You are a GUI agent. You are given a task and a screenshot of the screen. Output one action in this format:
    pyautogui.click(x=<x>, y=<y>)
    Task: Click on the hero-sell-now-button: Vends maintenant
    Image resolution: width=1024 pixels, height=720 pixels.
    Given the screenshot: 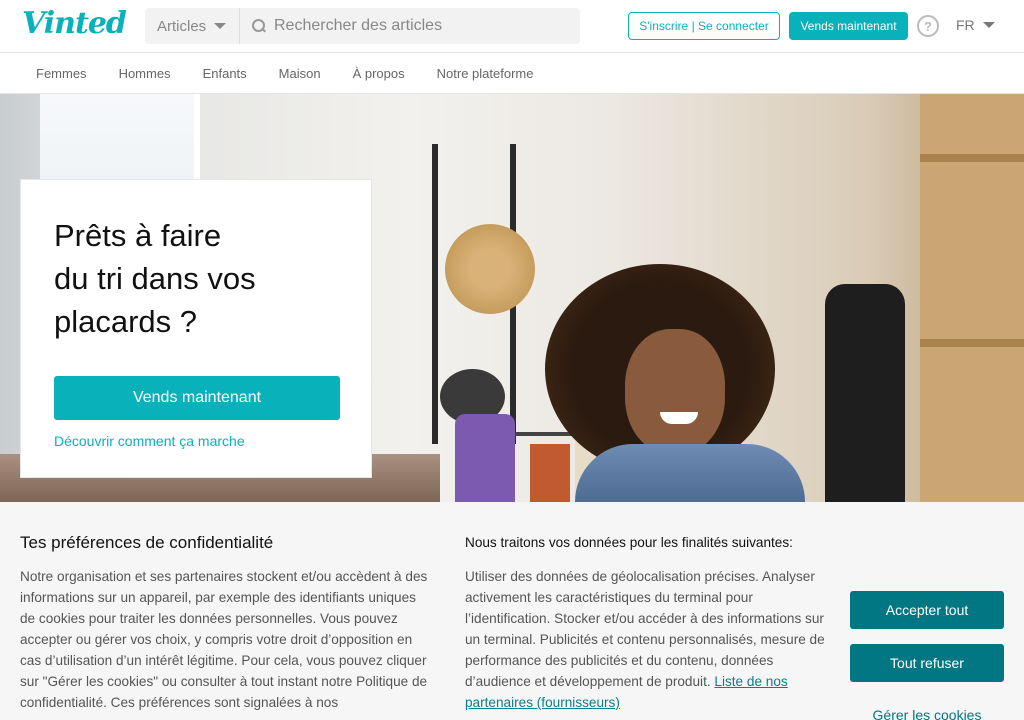 What is the action you would take?
    pyautogui.click(x=197, y=398)
    